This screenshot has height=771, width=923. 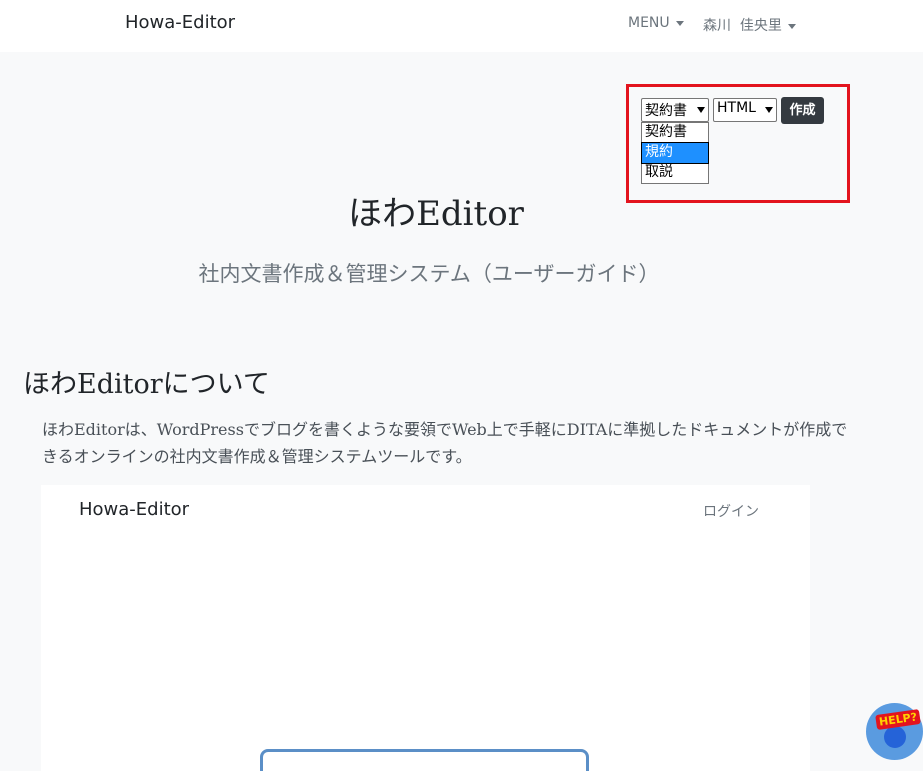 I want to click on option-contract: 契約書, so click(x=675, y=133).